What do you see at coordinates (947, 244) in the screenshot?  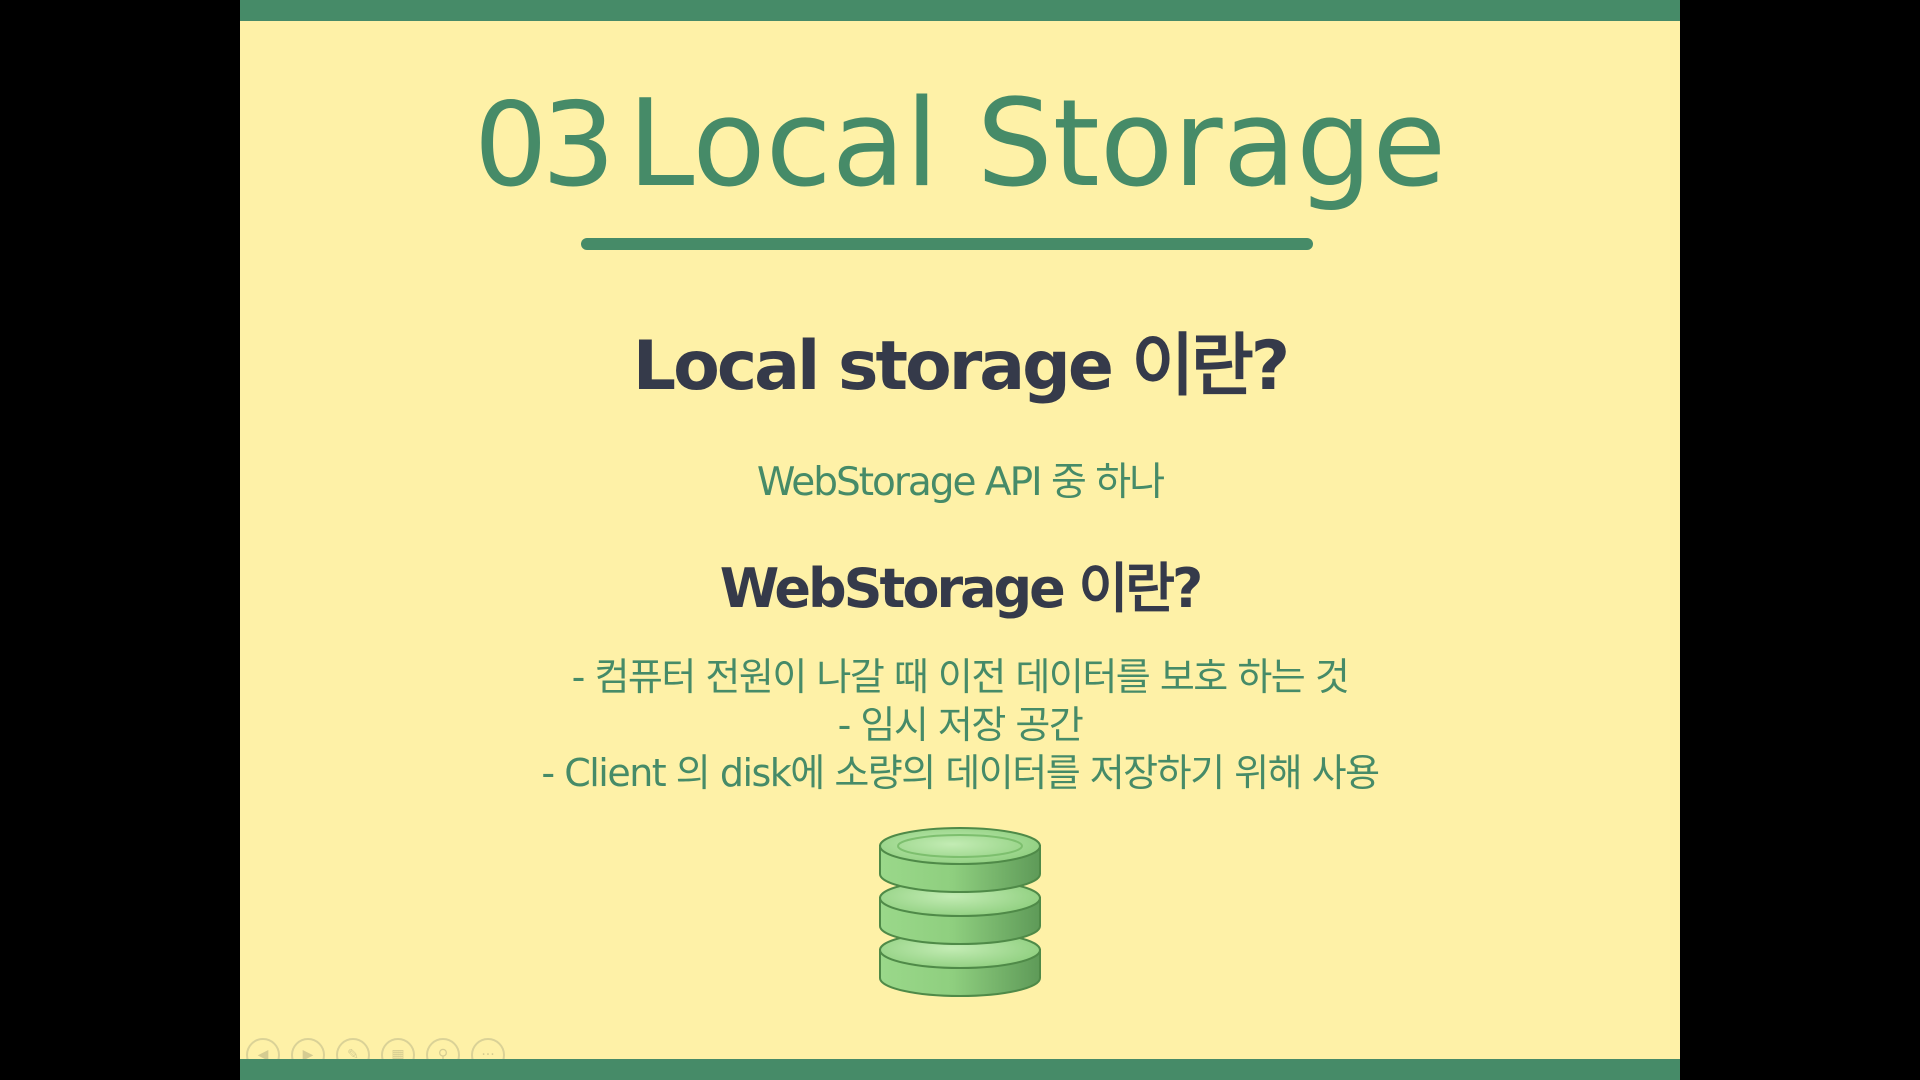 I see `title-underline` at bounding box center [947, 244].